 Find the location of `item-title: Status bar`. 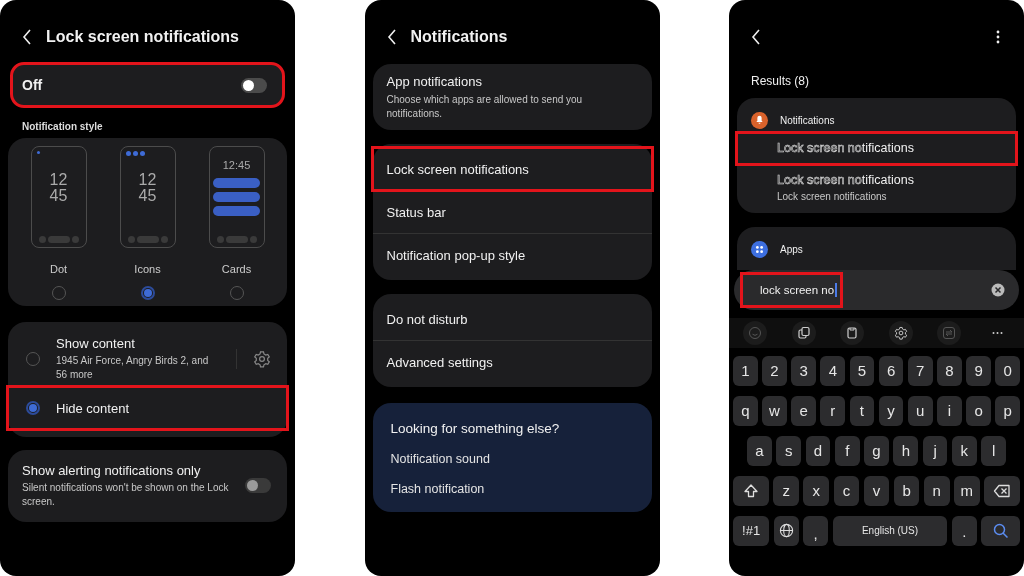

item-title: Status bar is located at coordinates (416, 212).